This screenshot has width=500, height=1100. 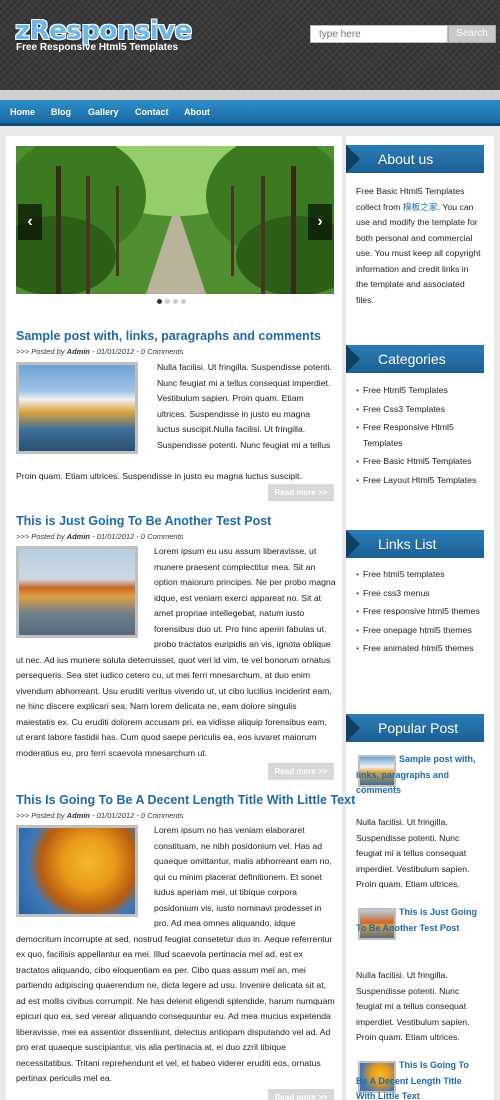 I want to click on search-input, so click(x=379, y=34).